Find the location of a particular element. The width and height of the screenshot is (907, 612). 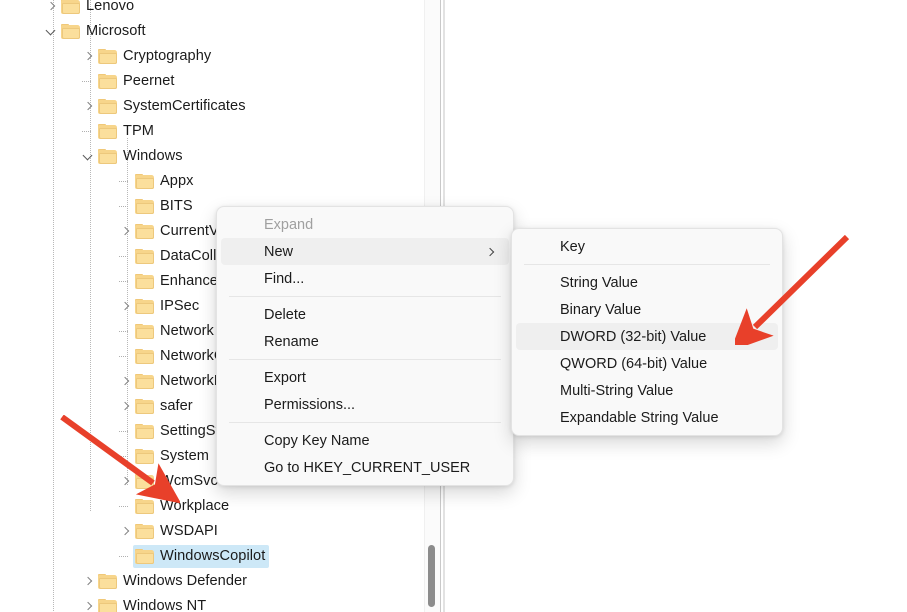

tree-item: Workplace is located at coordinates (214, 506).